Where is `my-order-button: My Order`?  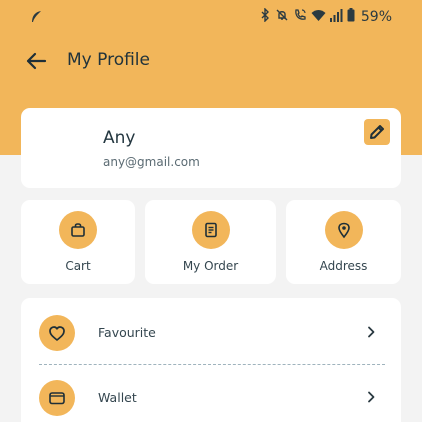
my-order-button: My Order is located at coordinates (210, 242).